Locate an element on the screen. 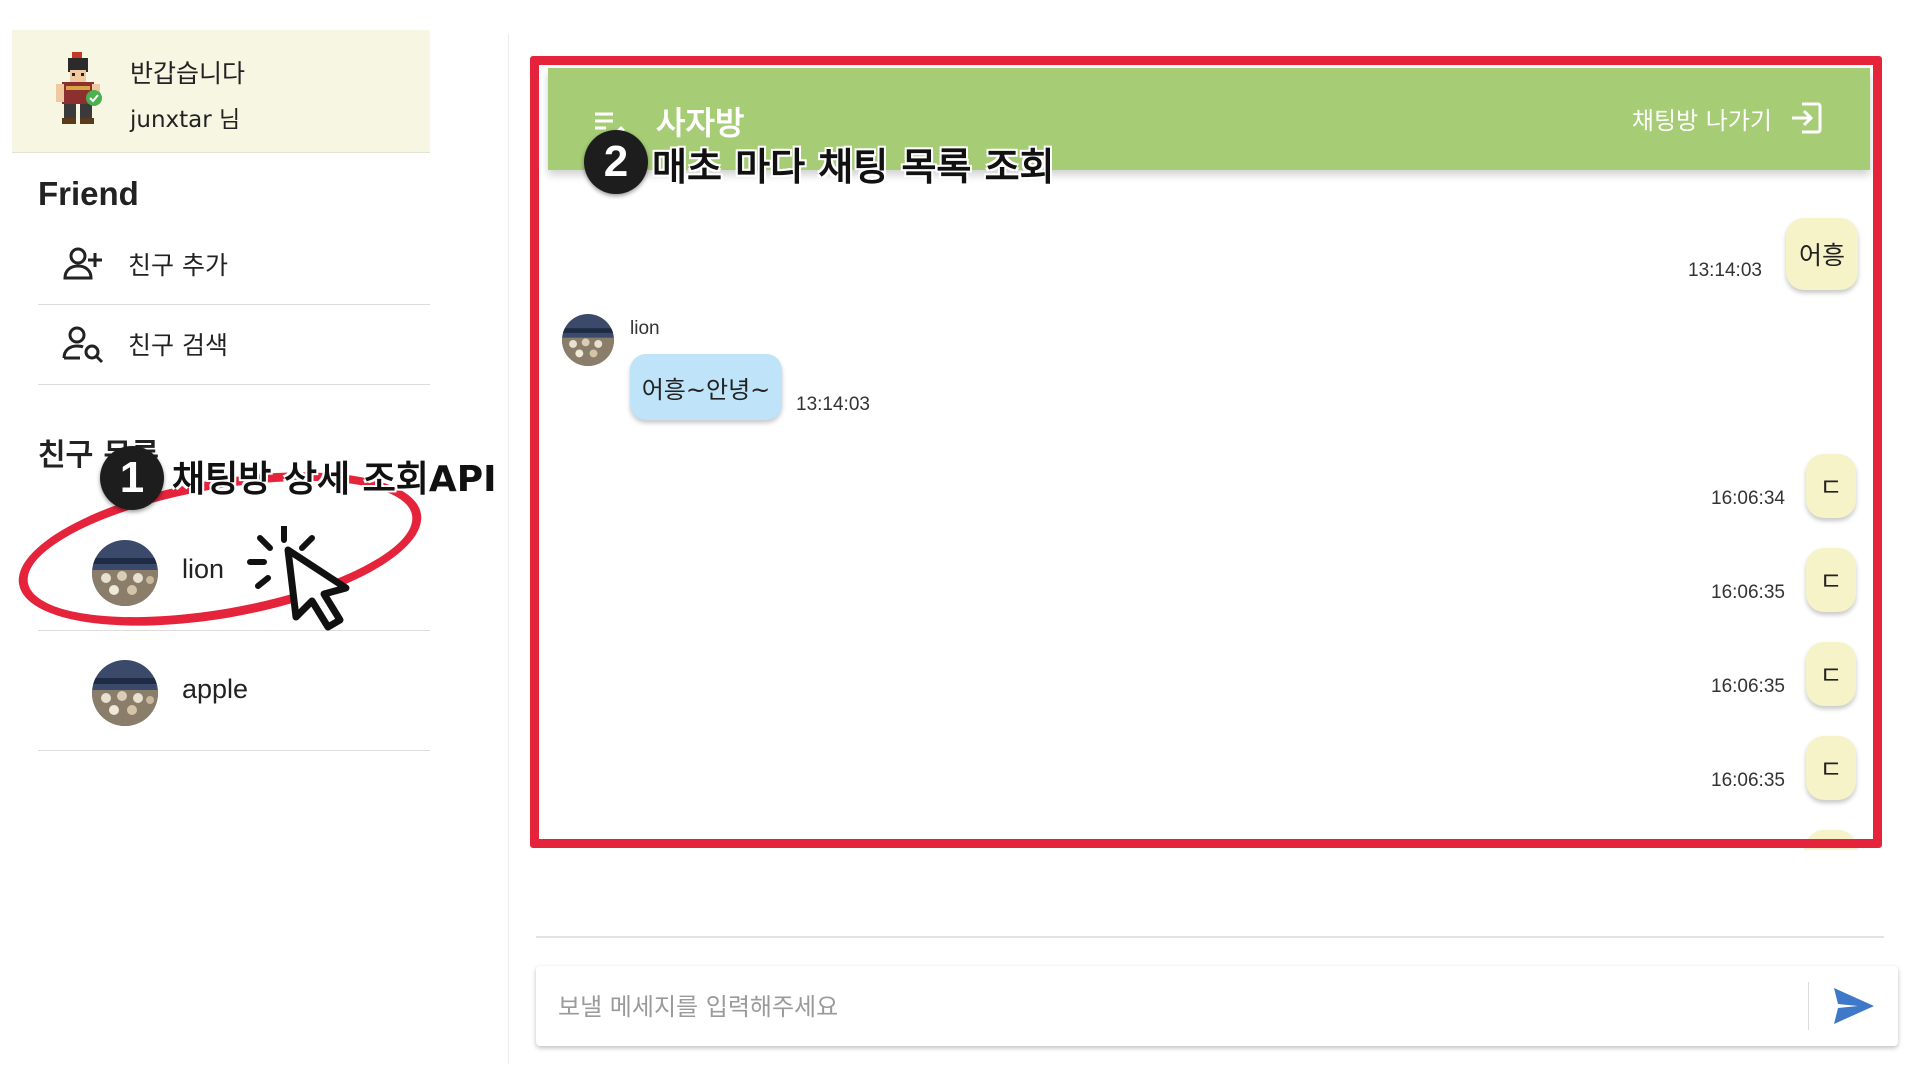  annotation-badge-2: 2 is located at coordinates (616, 162).